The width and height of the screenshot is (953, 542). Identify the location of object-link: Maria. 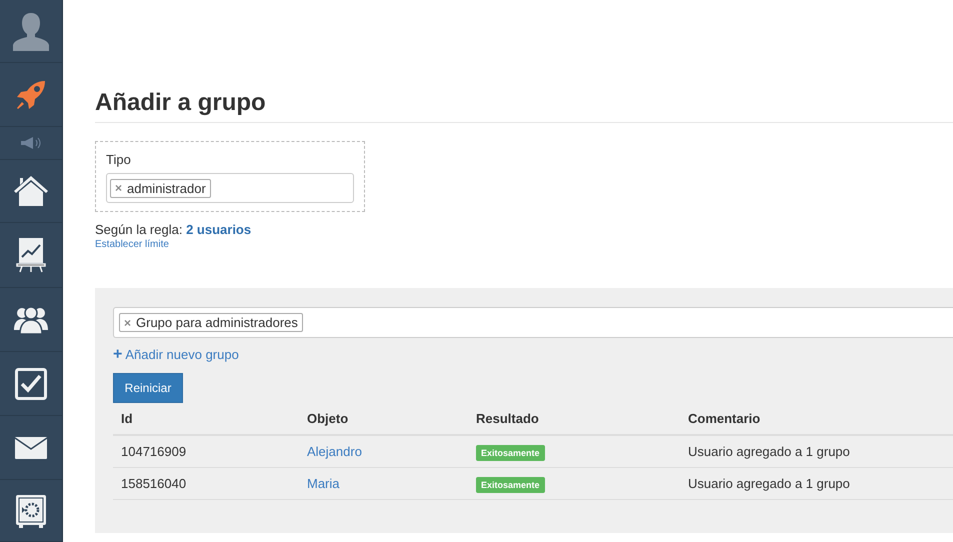
(323, 483).